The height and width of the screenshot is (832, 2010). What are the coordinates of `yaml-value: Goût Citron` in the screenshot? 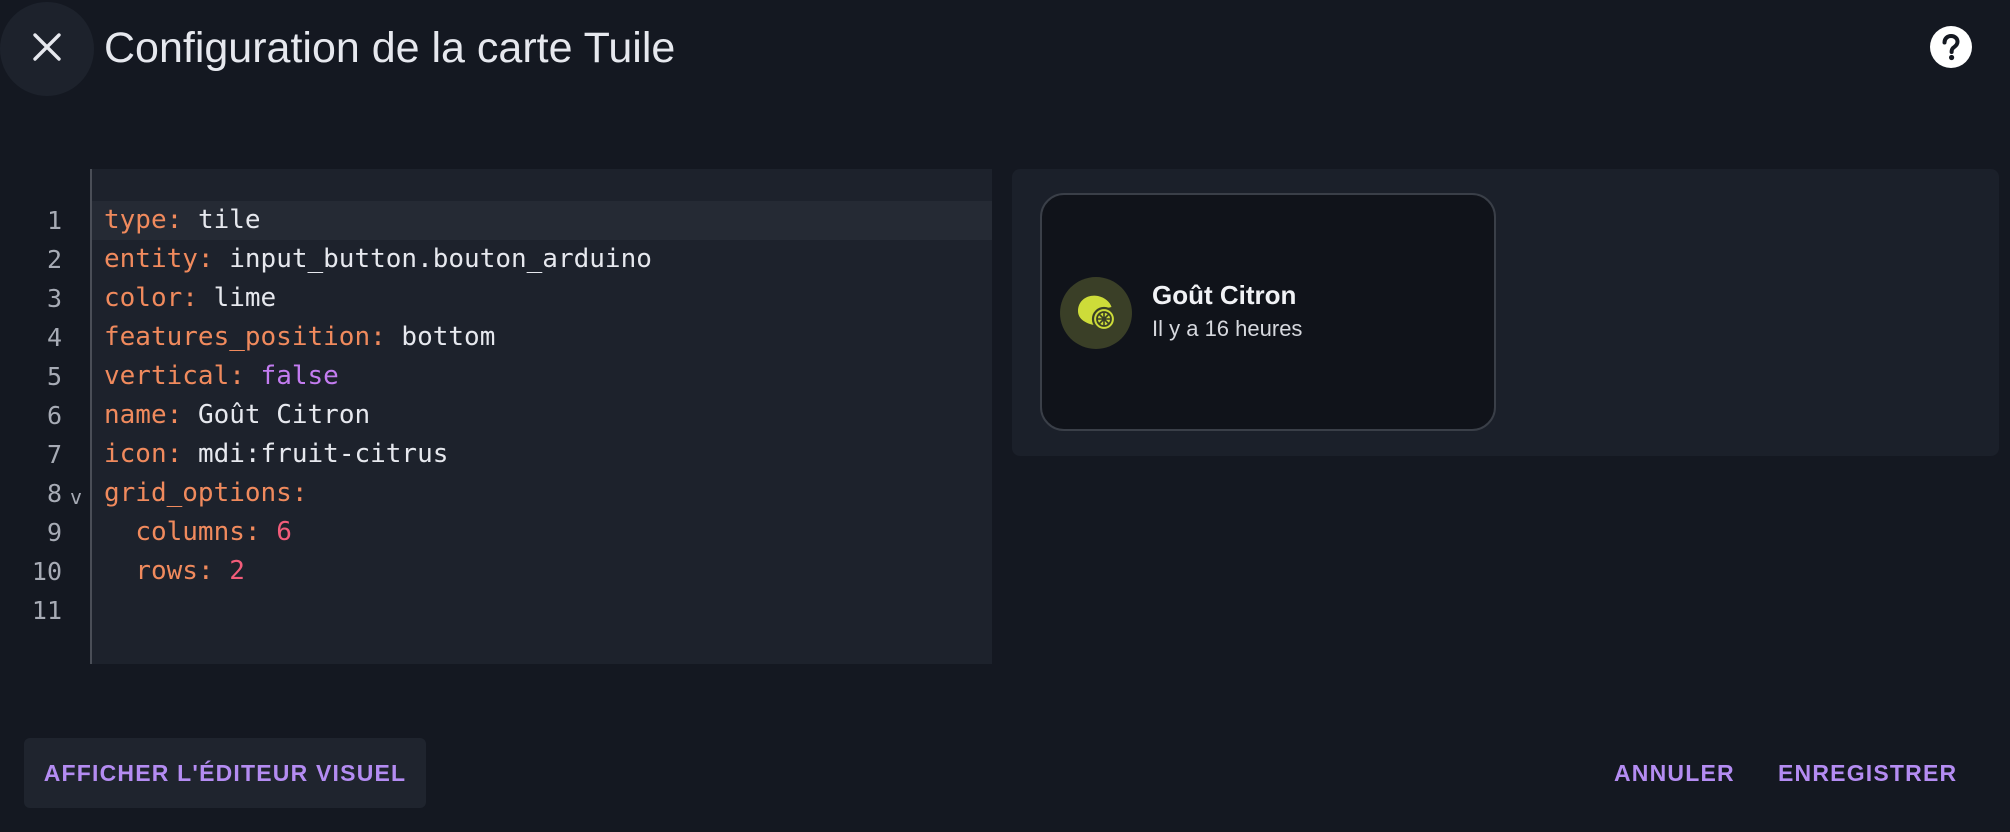 It's located at (284, 415).